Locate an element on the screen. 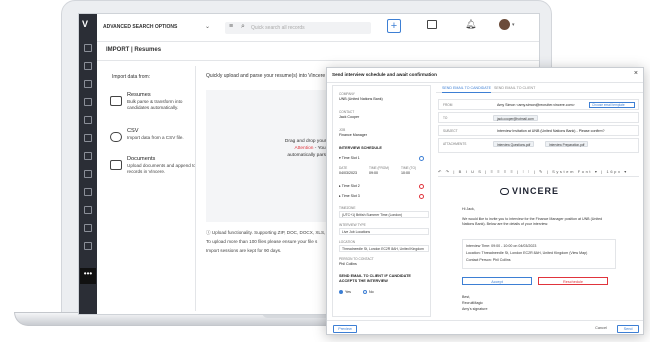 Image resolution: width=650 pixels, height=342 pixels. chat-icon is located at coordinates (432, 24).